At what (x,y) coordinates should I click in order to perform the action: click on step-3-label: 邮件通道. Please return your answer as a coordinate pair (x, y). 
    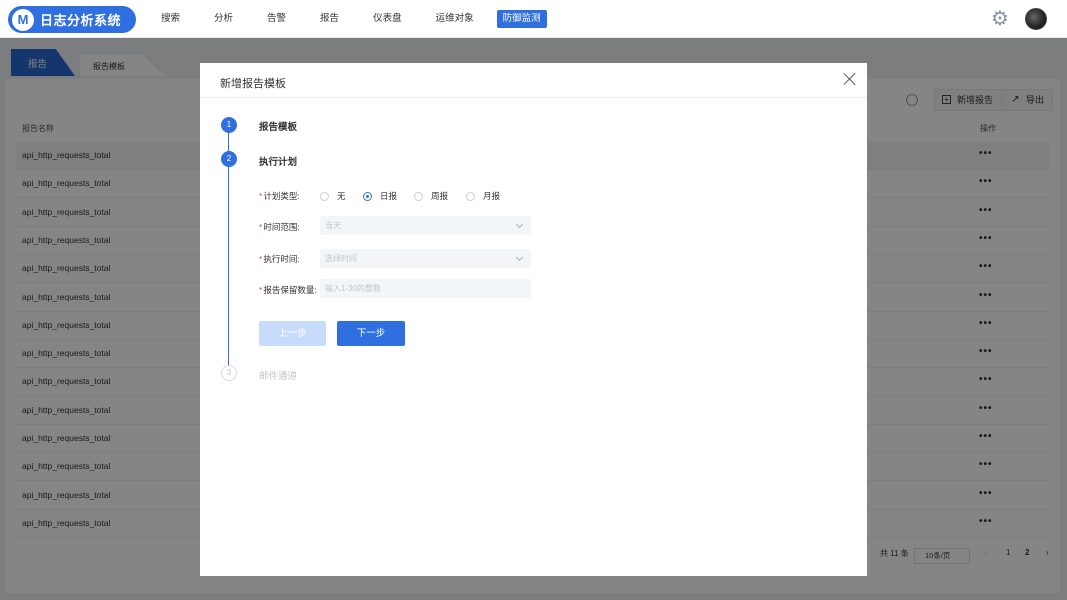
    Looking at the image, I should click on (278, 376).